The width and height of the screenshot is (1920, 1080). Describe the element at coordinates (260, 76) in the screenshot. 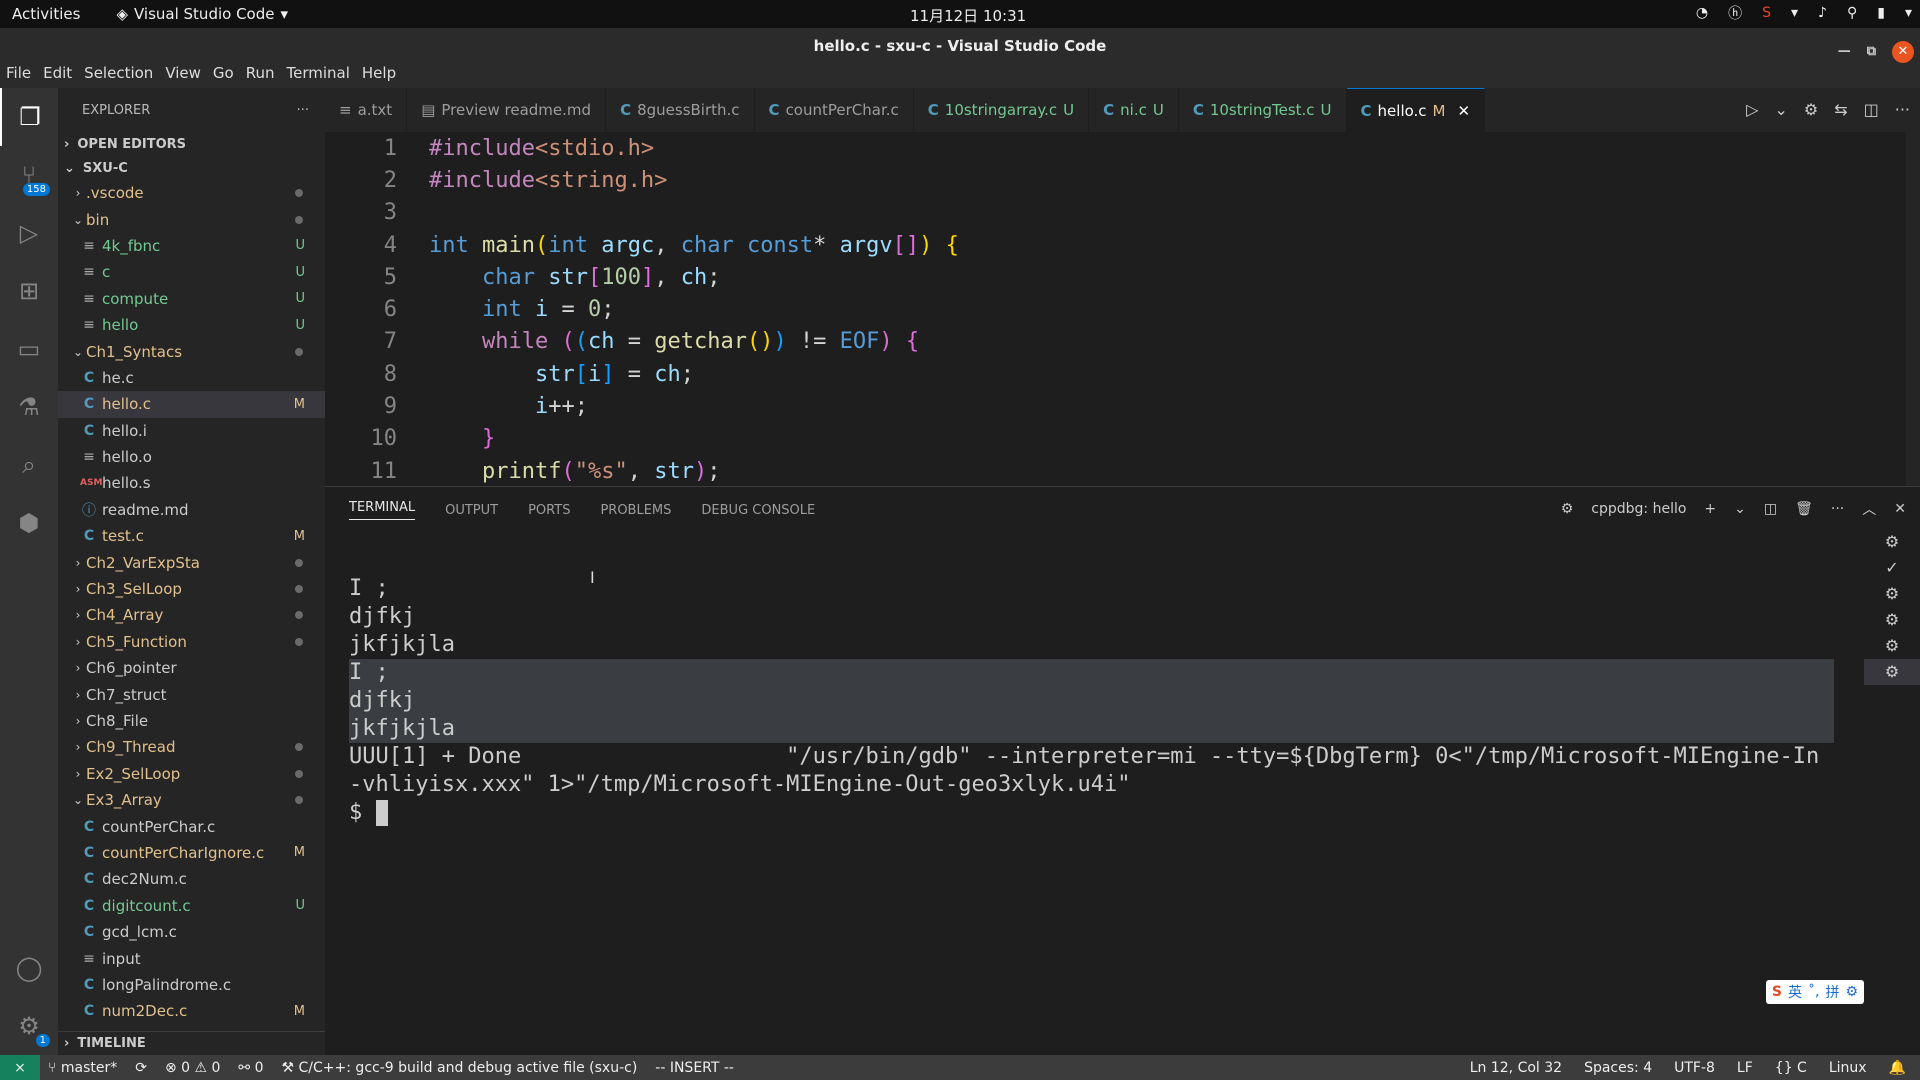

I see `menu-run: Run` at that location.